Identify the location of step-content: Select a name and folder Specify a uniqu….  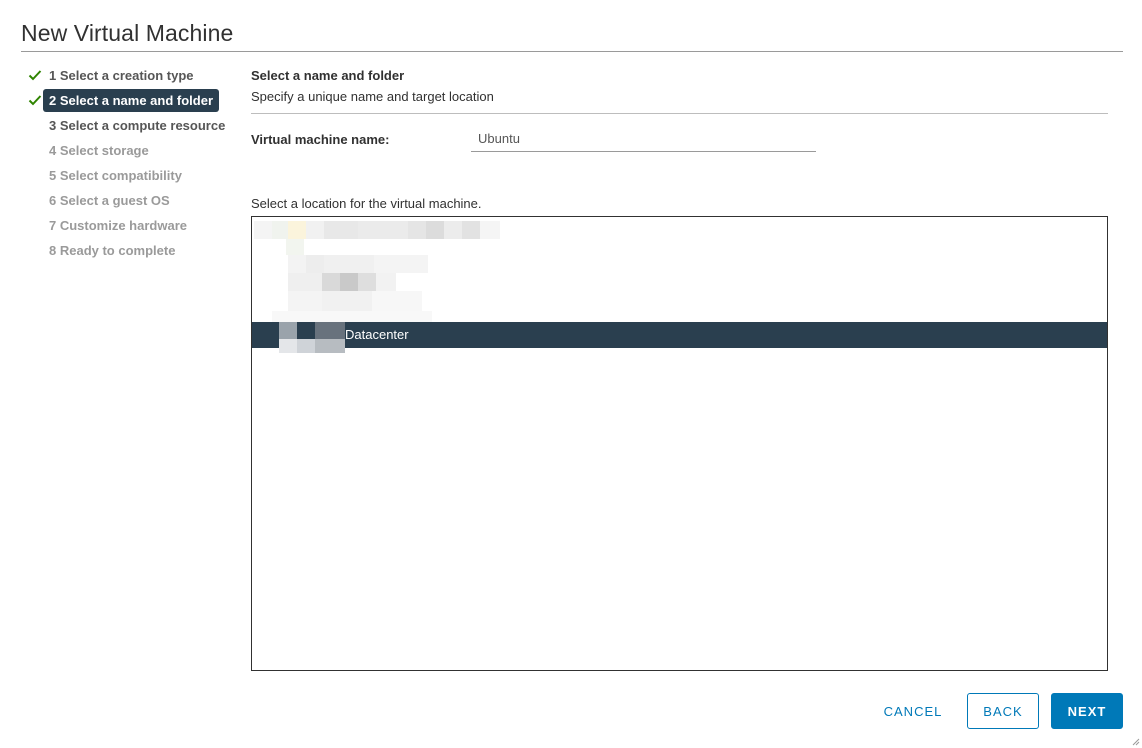
(679, 112).